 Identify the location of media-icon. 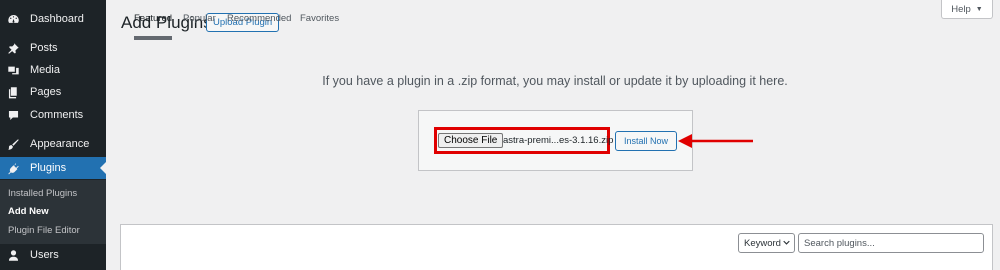
(13, 70).